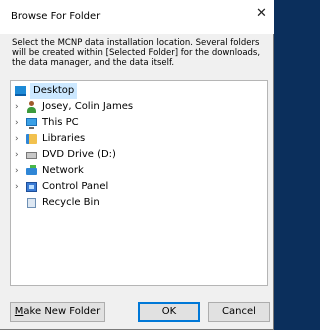  Describe the element at coordinates (75, 186) in the screenshot. I see `tree-item-label: Control Panel` at that location.